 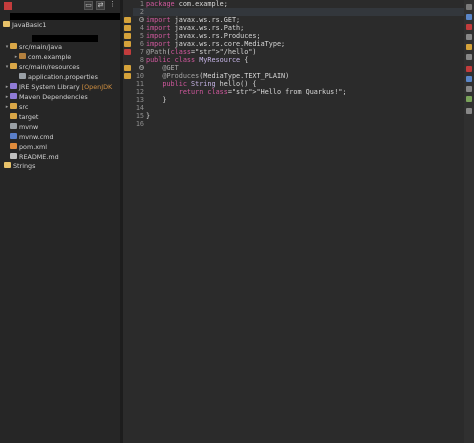 I want to click on line-number: 15, so click(x=139, y=116).